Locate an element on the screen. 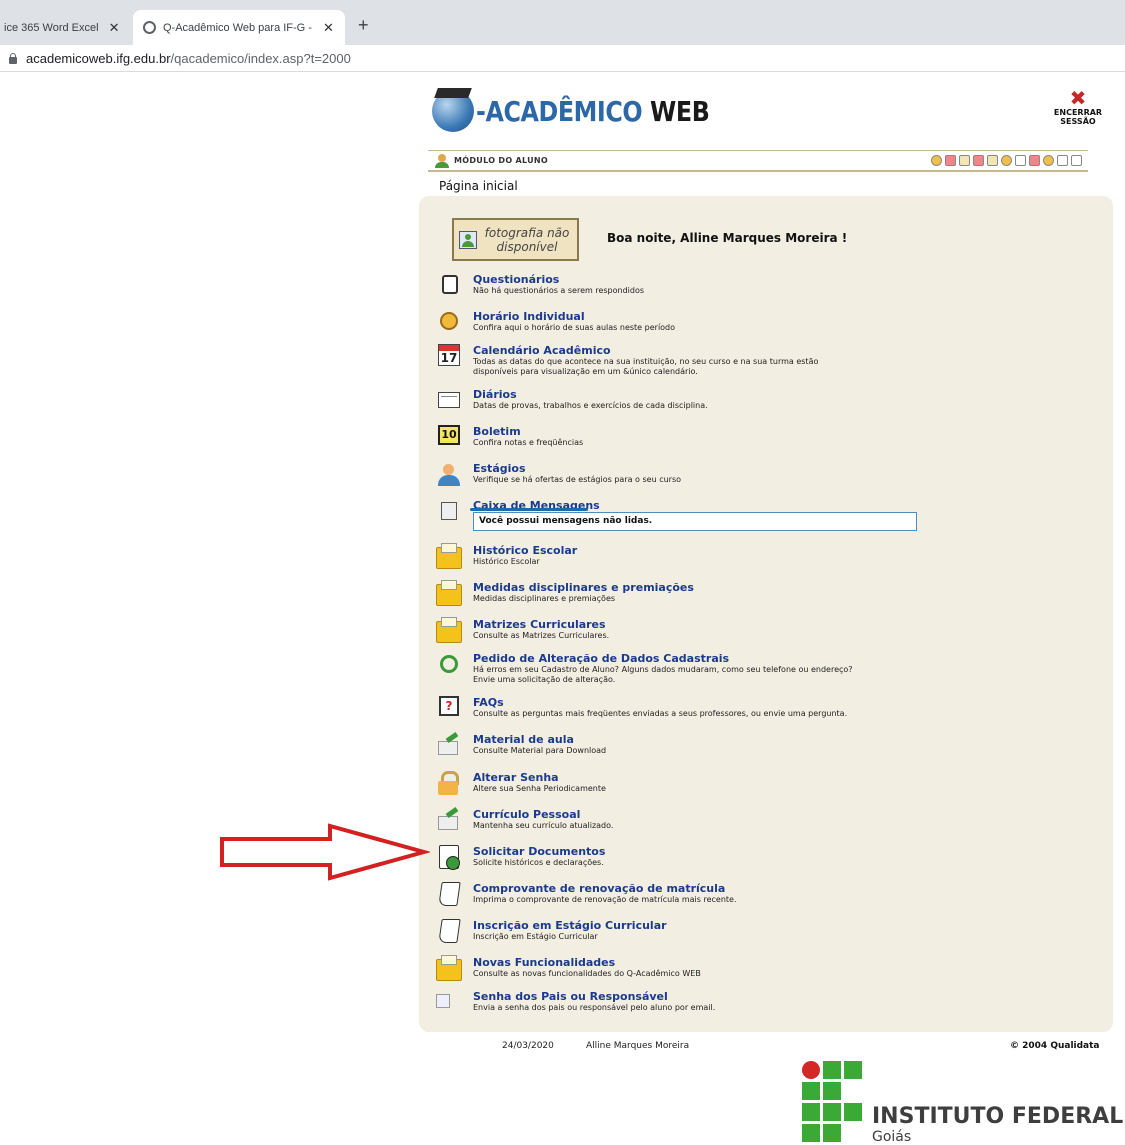  menu-item-title: Comprovante de renovação de matrícula is located at coordinates (599, 888).